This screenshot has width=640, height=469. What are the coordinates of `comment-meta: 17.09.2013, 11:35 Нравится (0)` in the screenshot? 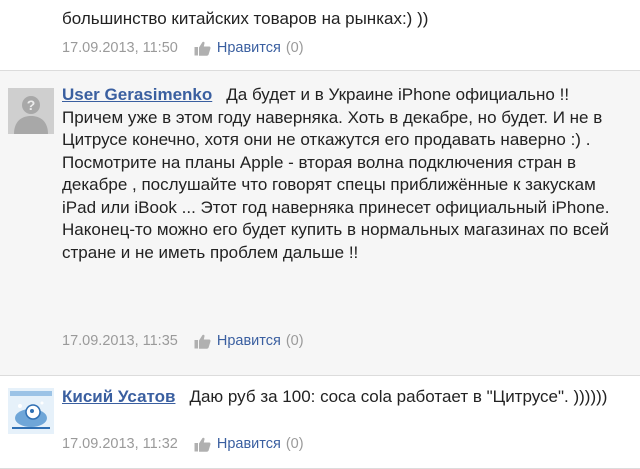 It's located at (183, 341).